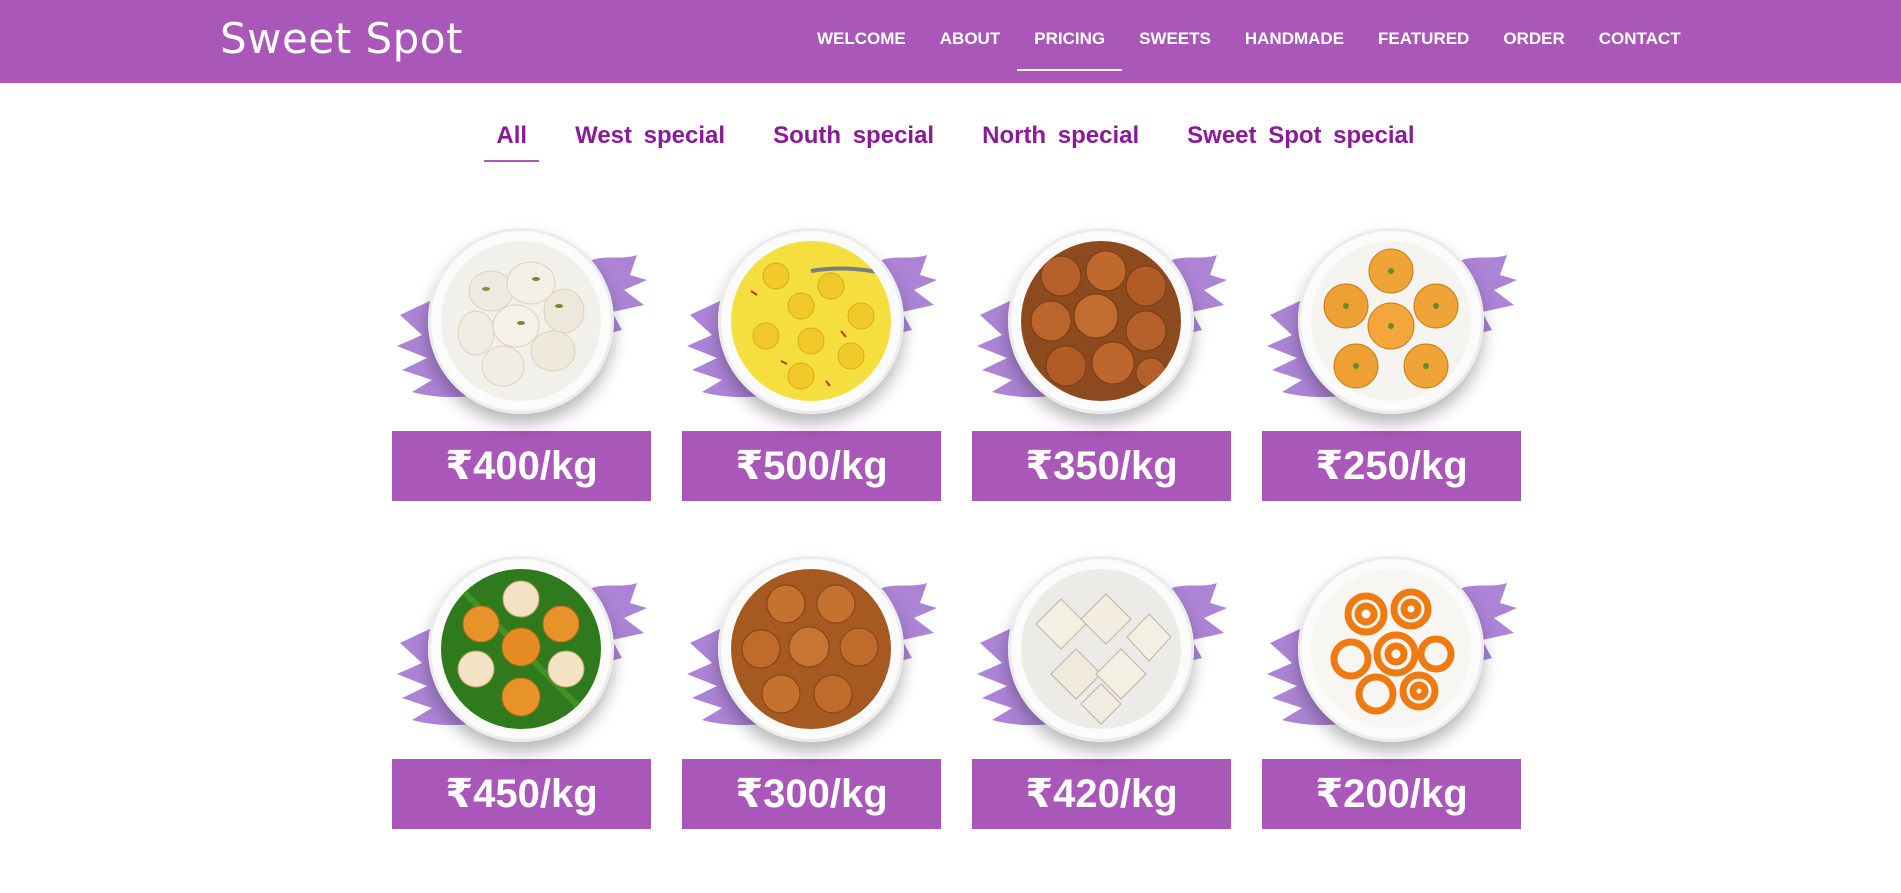  I want to click on nav-item-handmade: HANDMADE, so click(1294, 35).